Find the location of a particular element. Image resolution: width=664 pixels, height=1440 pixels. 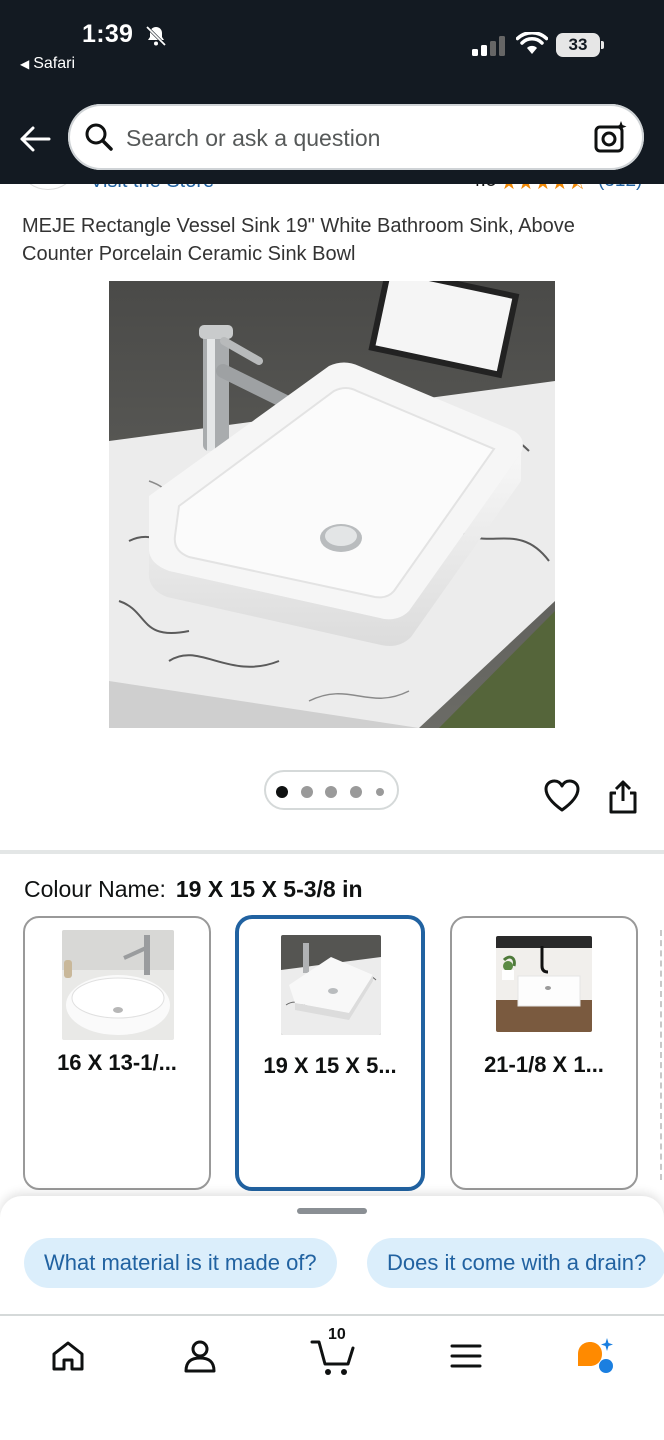

search-icon is located at coordinates (99, 137).